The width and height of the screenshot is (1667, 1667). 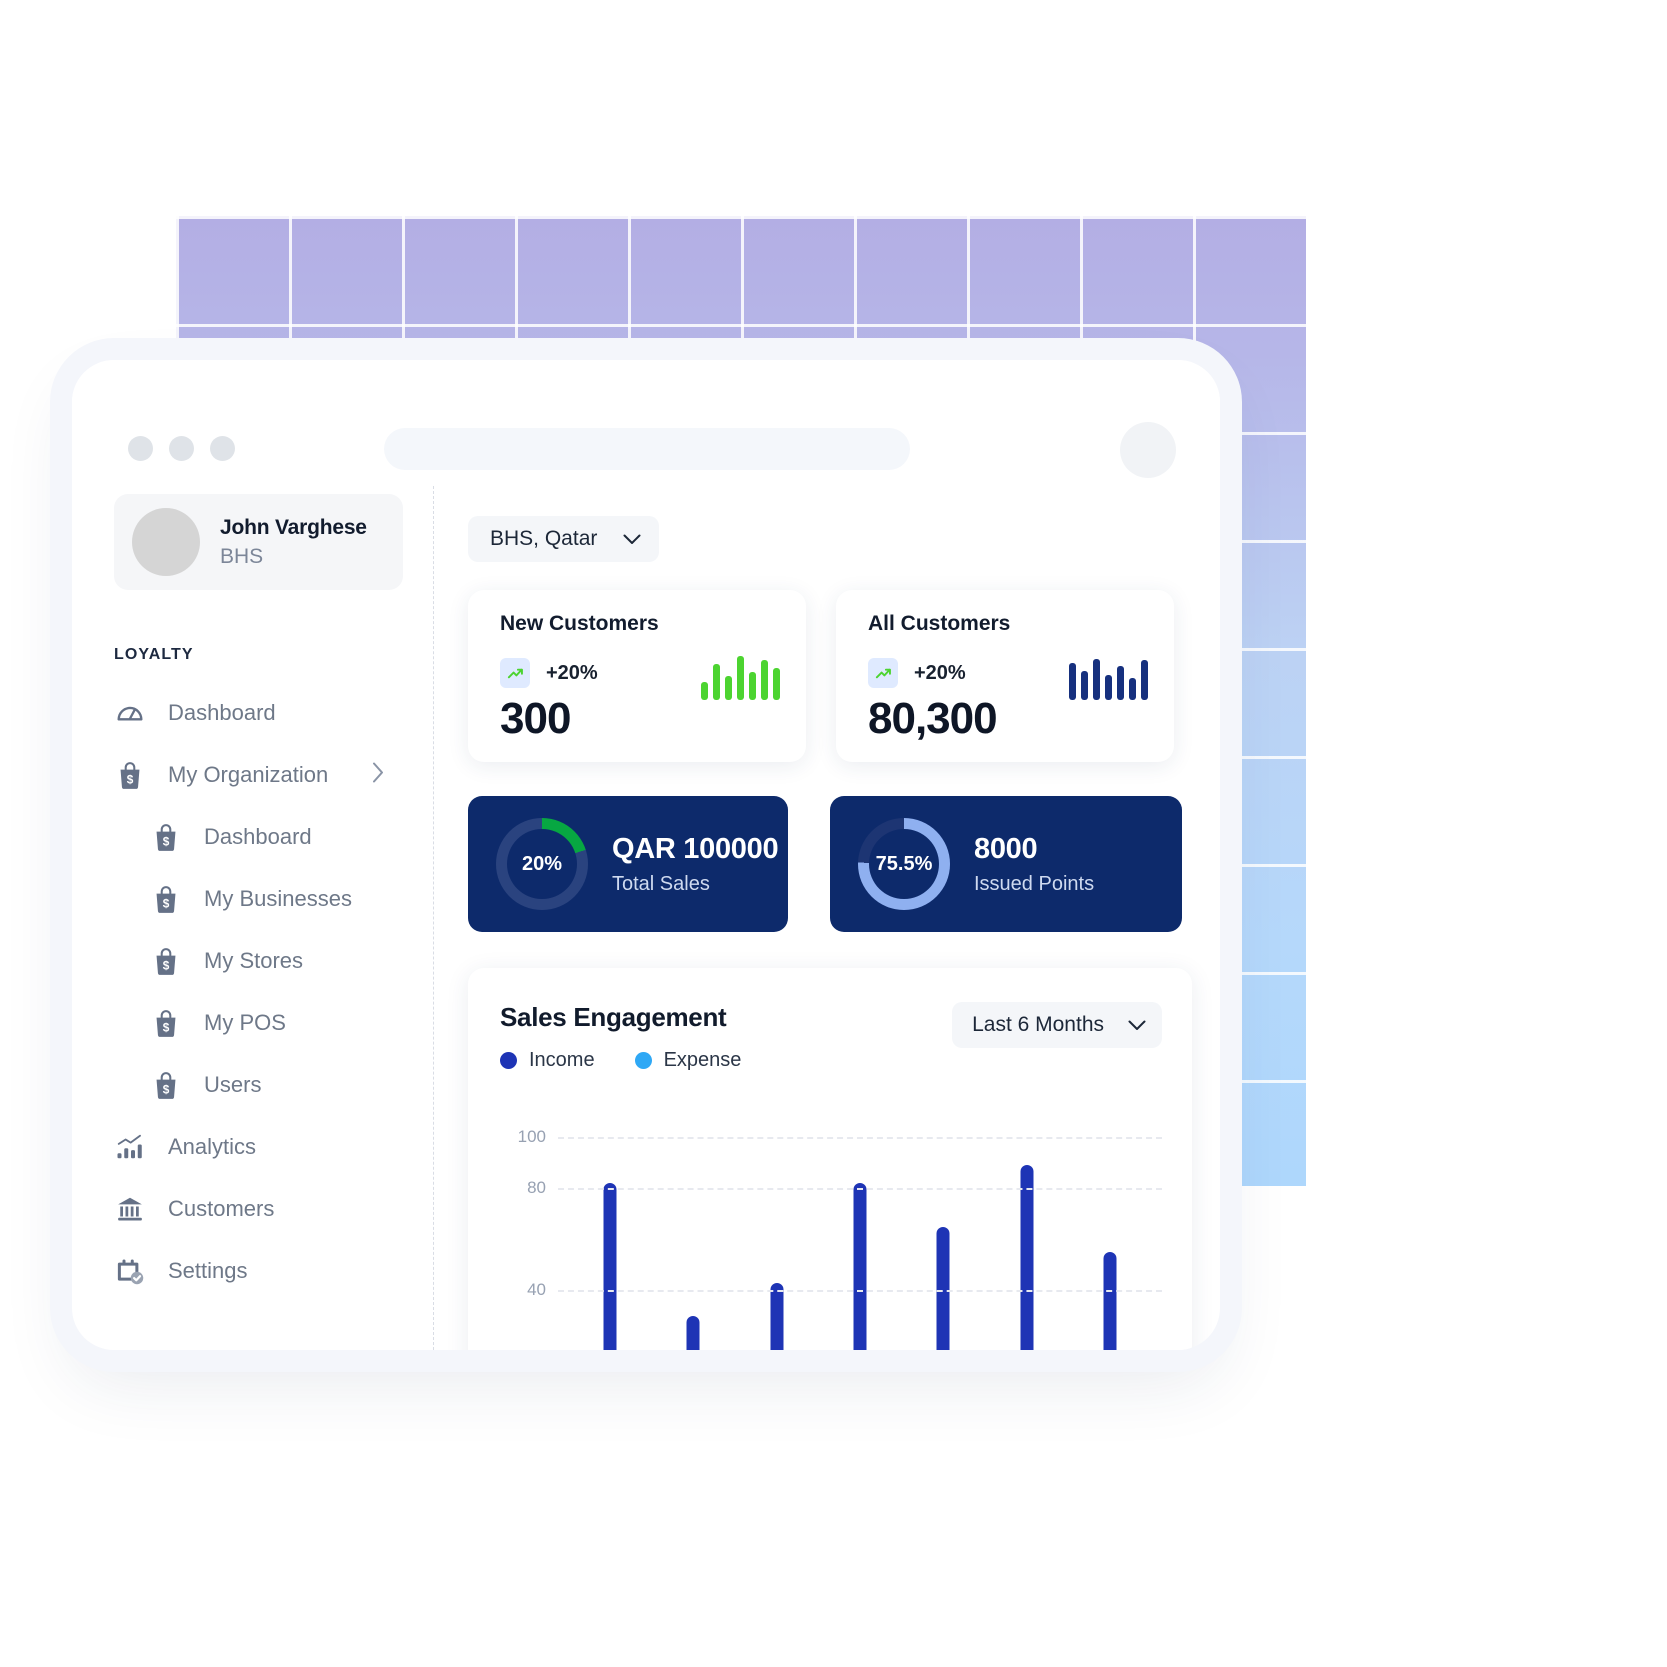 I want to click on chart-range-value: Last 6 Months, so click(x=1038, y=1024).